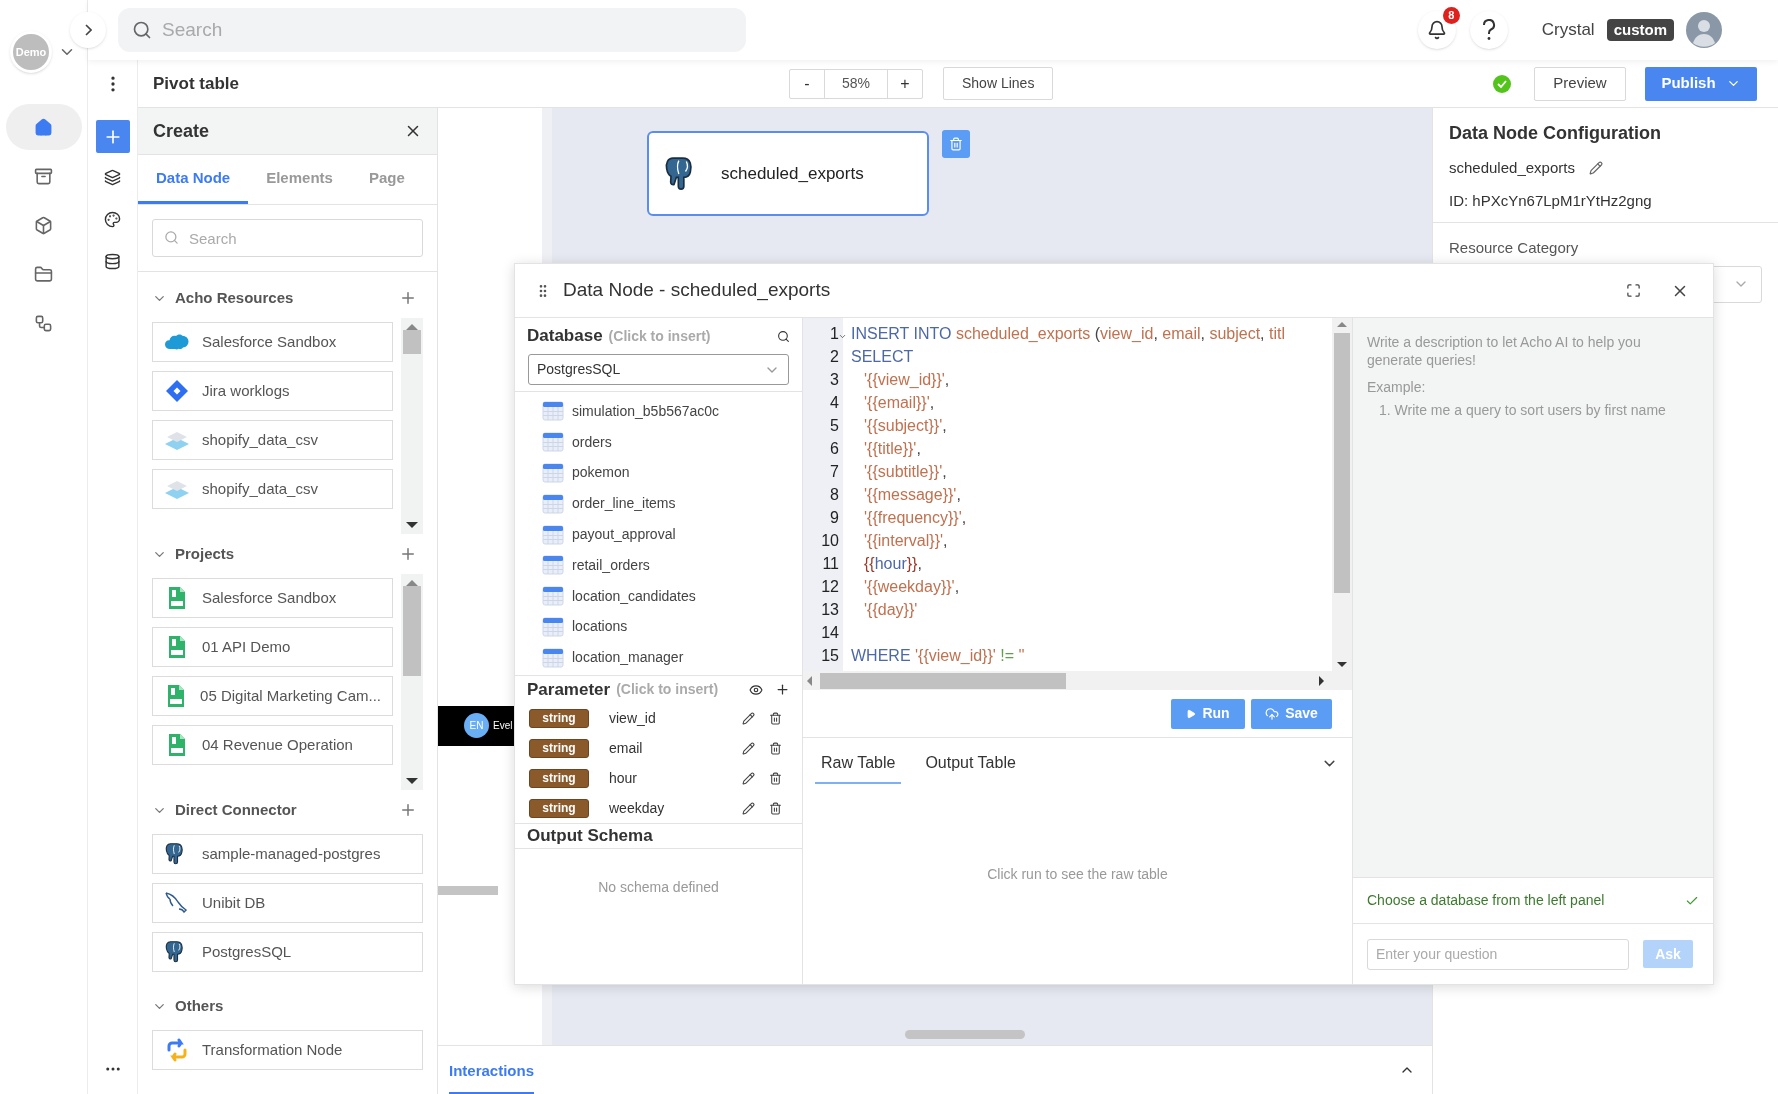 The image size is (1778, 1094). I want to click on line-number: 13, so click(830, 609).